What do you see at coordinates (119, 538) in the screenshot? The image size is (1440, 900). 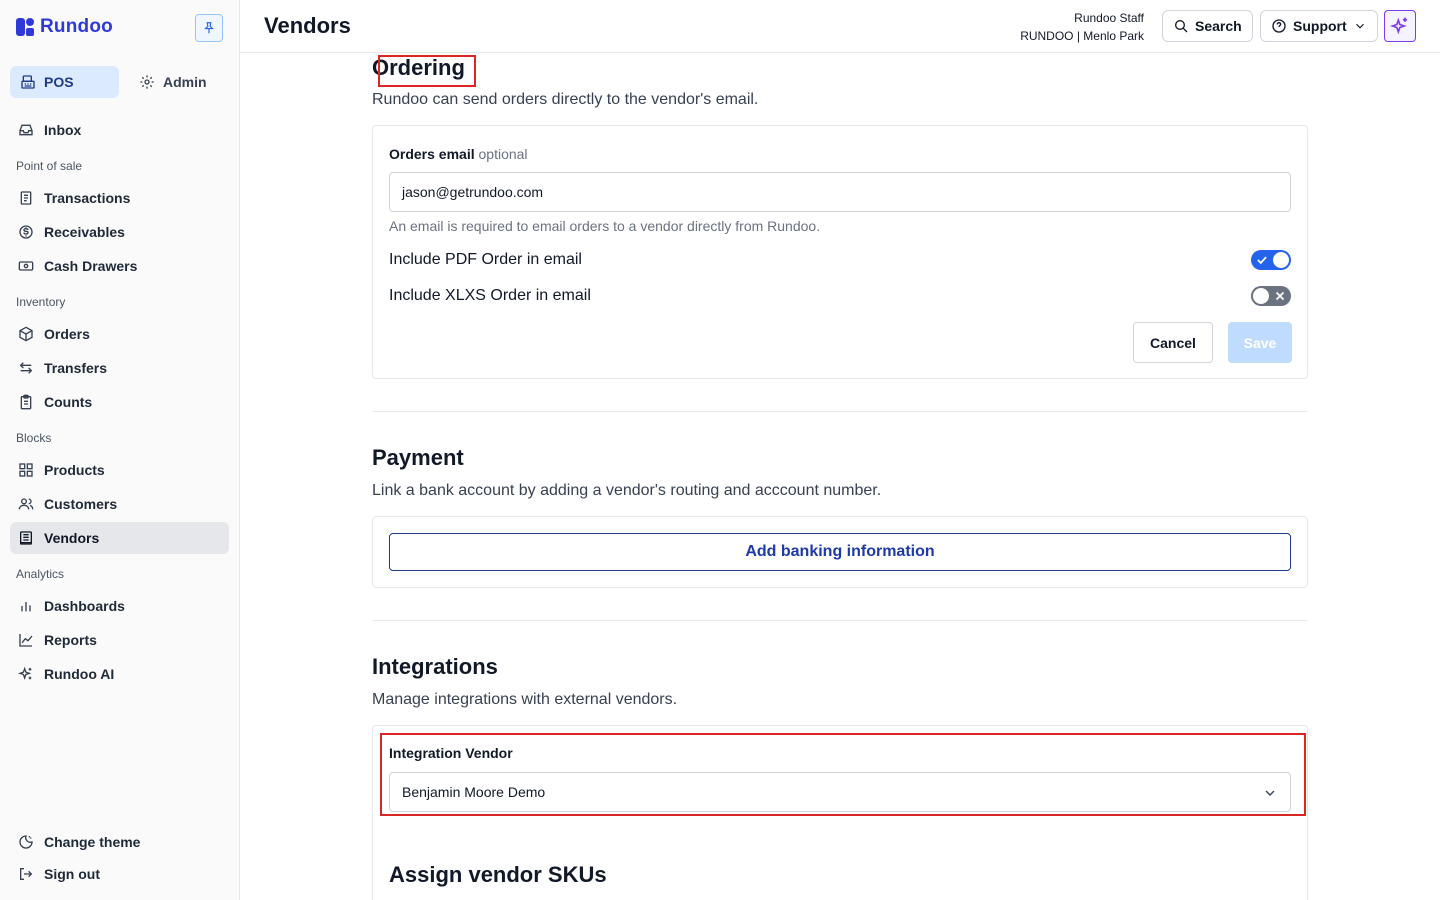 I see `sidebar-item-vendors: Vendors` at bounding box center [119, 538].